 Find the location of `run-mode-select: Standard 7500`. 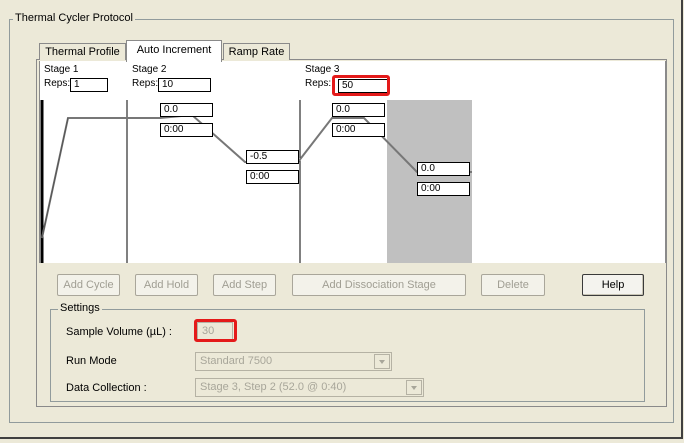

run-mode-select: Standard 7500 is located at coordinates (293, 361).